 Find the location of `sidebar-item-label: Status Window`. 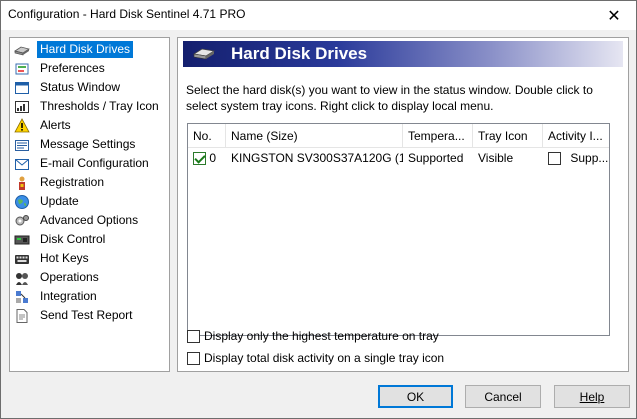

sidebar-item-label: Status Window is located at coordinates (80, 87).